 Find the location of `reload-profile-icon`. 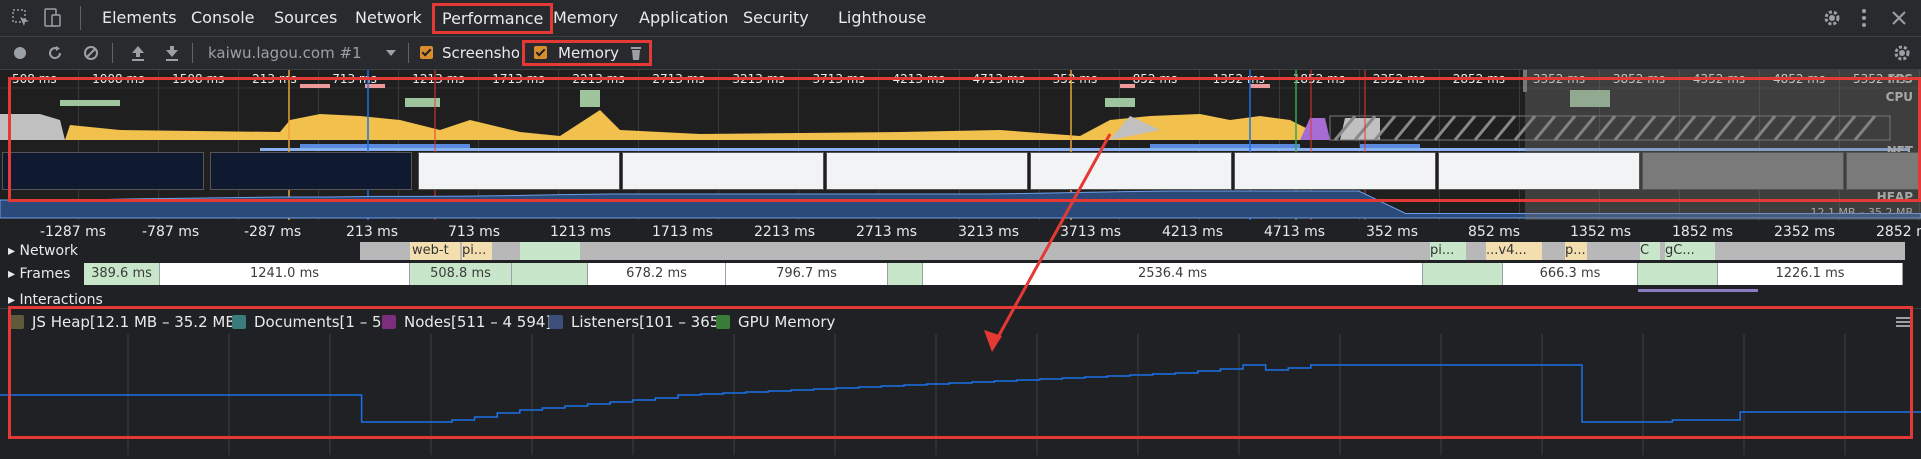

reload-profile-icon is located at coordinates (55, 53).